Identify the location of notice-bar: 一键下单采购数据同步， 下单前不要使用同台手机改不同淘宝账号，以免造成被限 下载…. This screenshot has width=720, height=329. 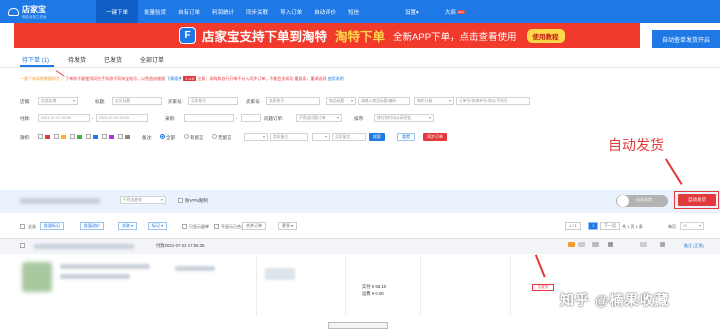
(182, 79).